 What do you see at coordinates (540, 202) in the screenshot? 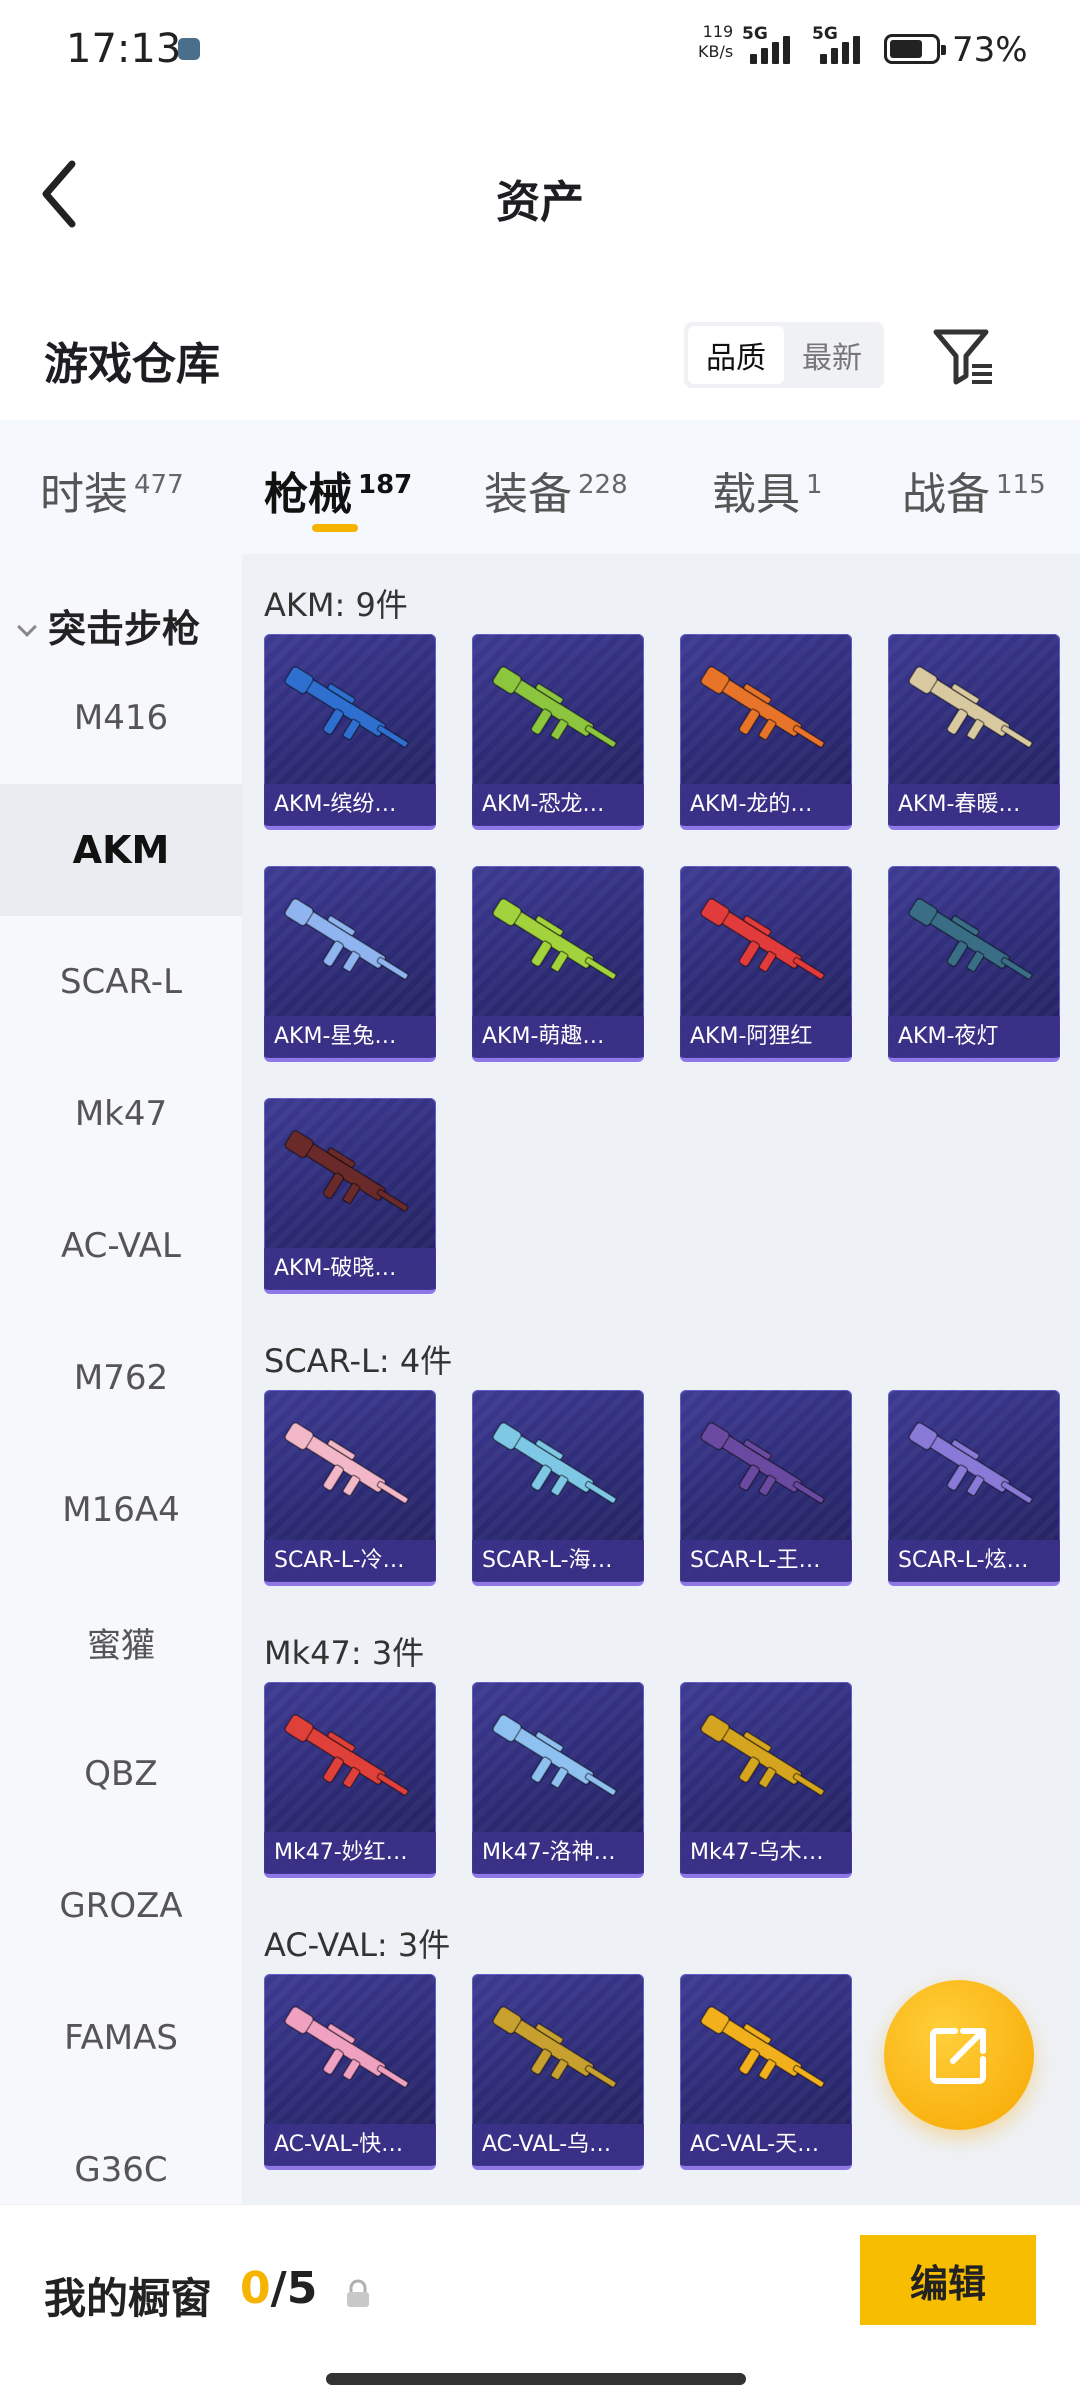
I see `page-title: 资产` at bounding box center [540, 202].